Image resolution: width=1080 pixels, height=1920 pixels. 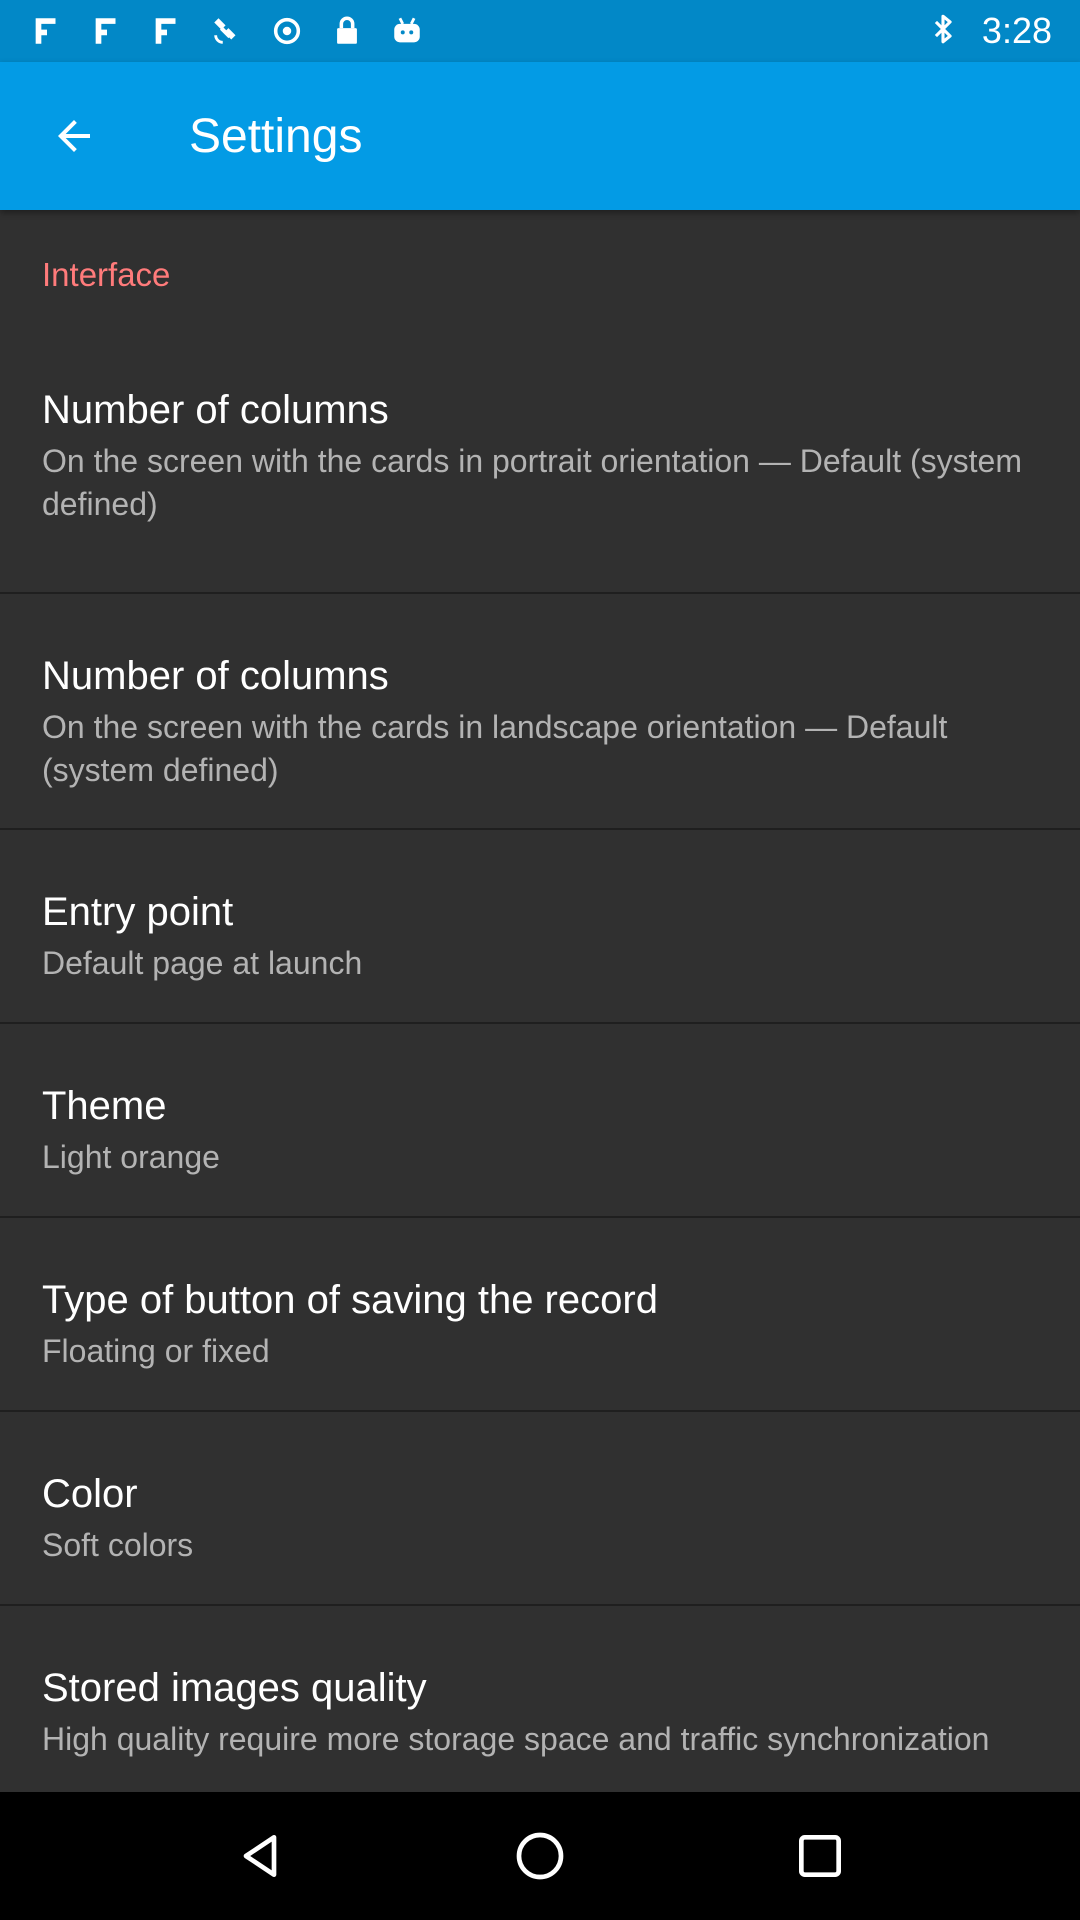 I want to click on pref-title: Type of button of saving the record, so click(x=350, y=1300).